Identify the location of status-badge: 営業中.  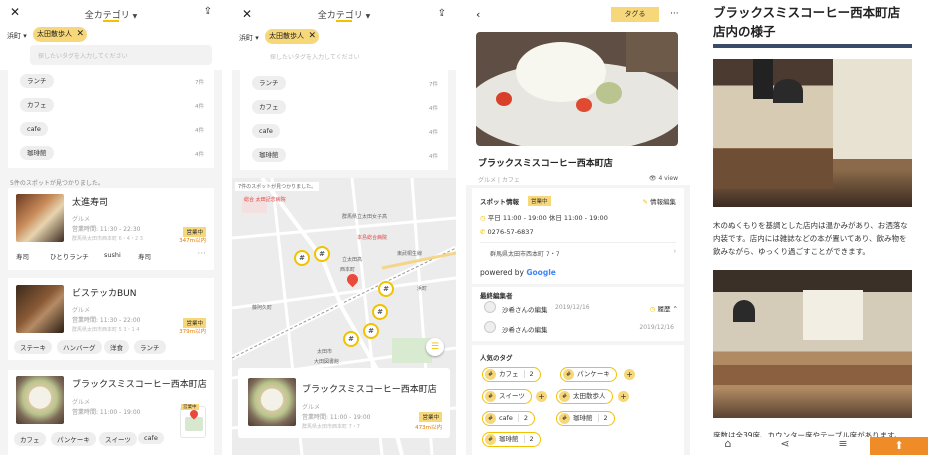
(190, 407).